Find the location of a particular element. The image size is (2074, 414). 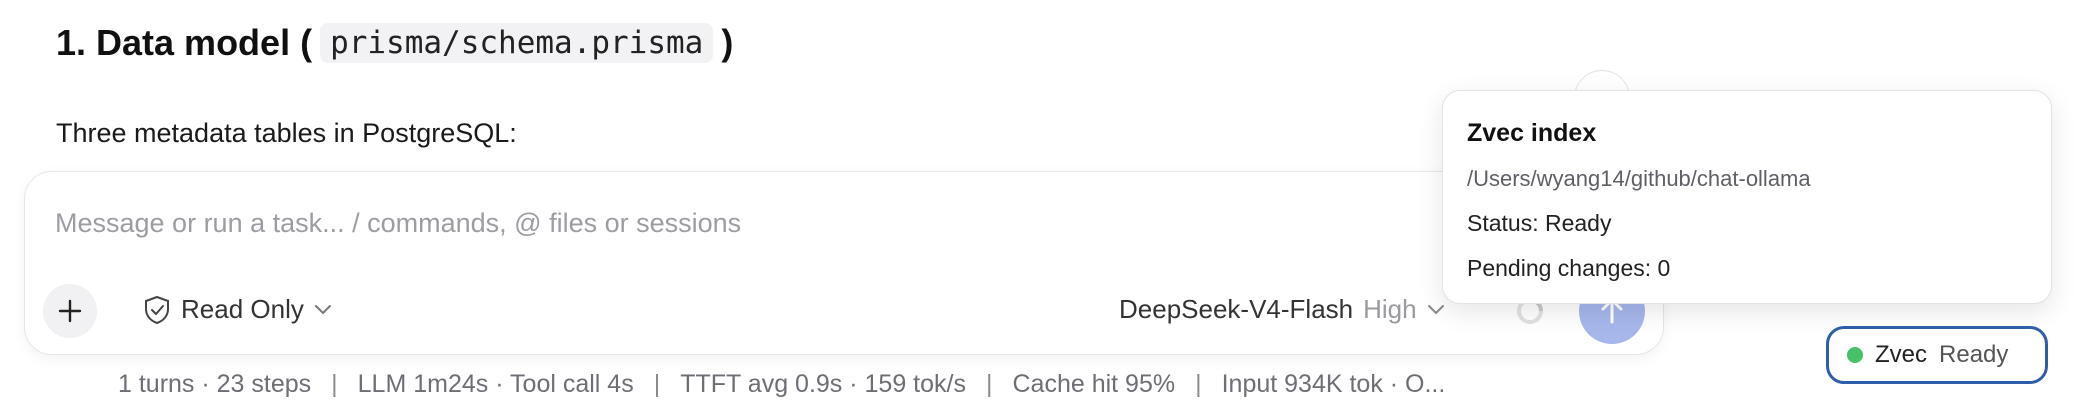

shield-check-icon is located at coordinates (157, 309).